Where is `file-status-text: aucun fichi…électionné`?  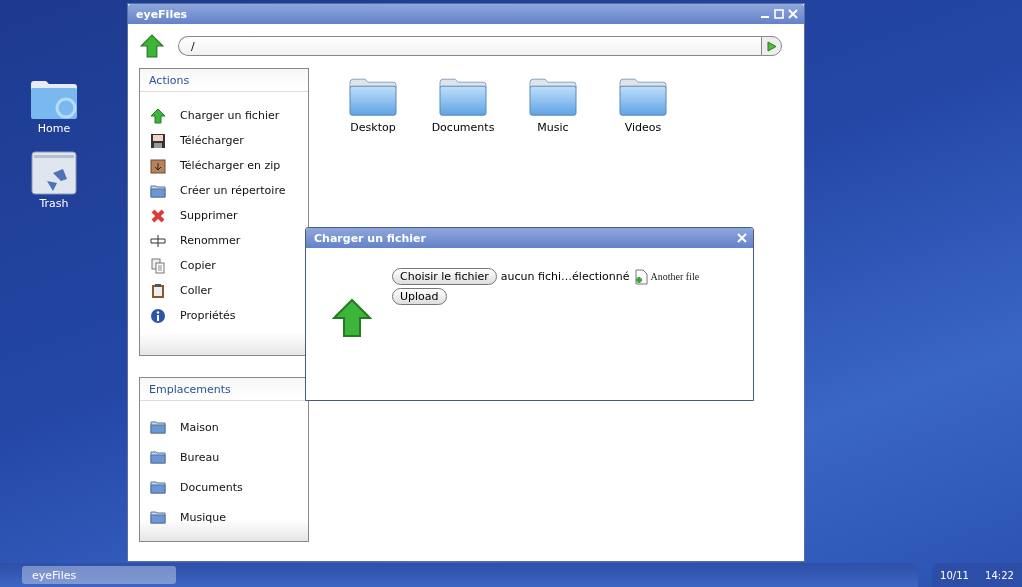 file-status-text: aucun fichi…électionné is located at coordinates (565, 276).